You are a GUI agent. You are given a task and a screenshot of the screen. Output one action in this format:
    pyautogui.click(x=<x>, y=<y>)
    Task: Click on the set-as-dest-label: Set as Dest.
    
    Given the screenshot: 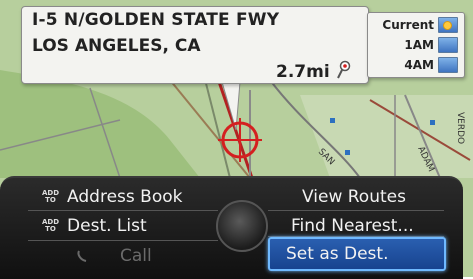 What is the action you would take?
    pyautogui.click(x=337, y=254)
    